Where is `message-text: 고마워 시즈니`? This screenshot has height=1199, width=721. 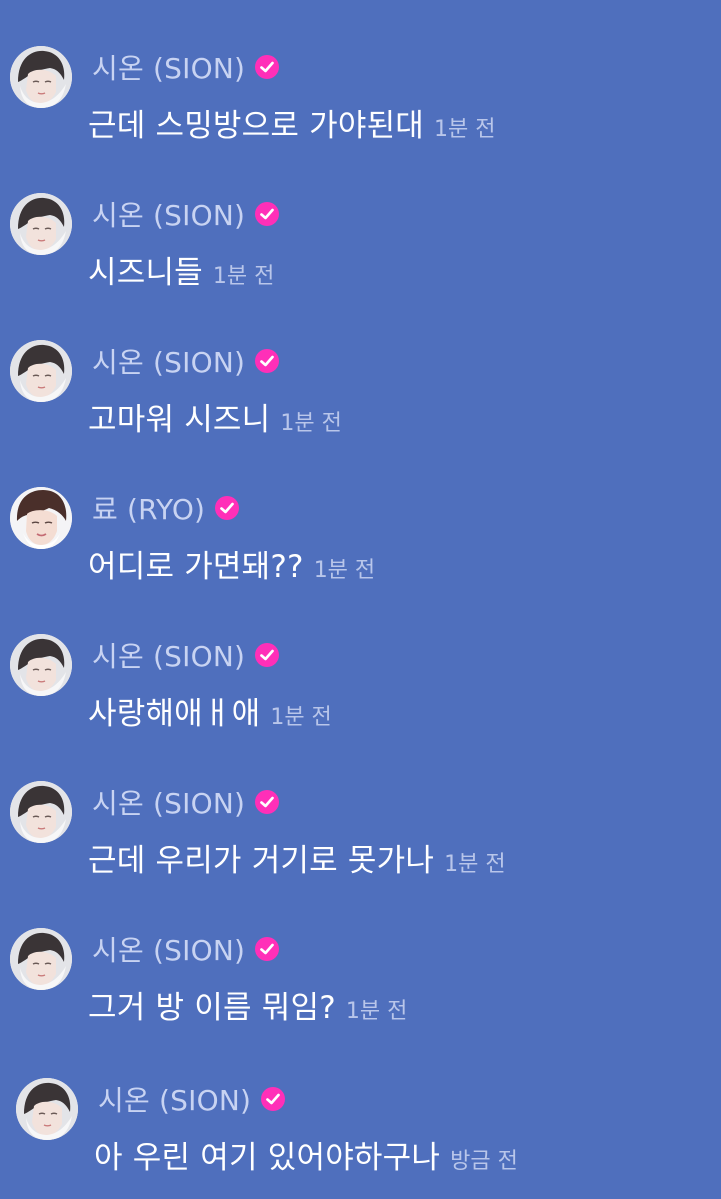
message-text: 고마워 시즈니 is located at coordinates (179, 420).